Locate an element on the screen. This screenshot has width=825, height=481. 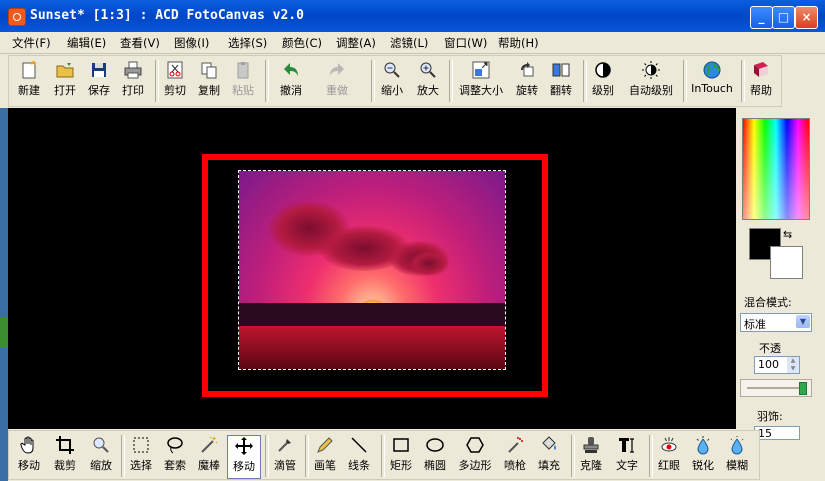
menu-select: 选择(S) is located at coordinates (247, 43).